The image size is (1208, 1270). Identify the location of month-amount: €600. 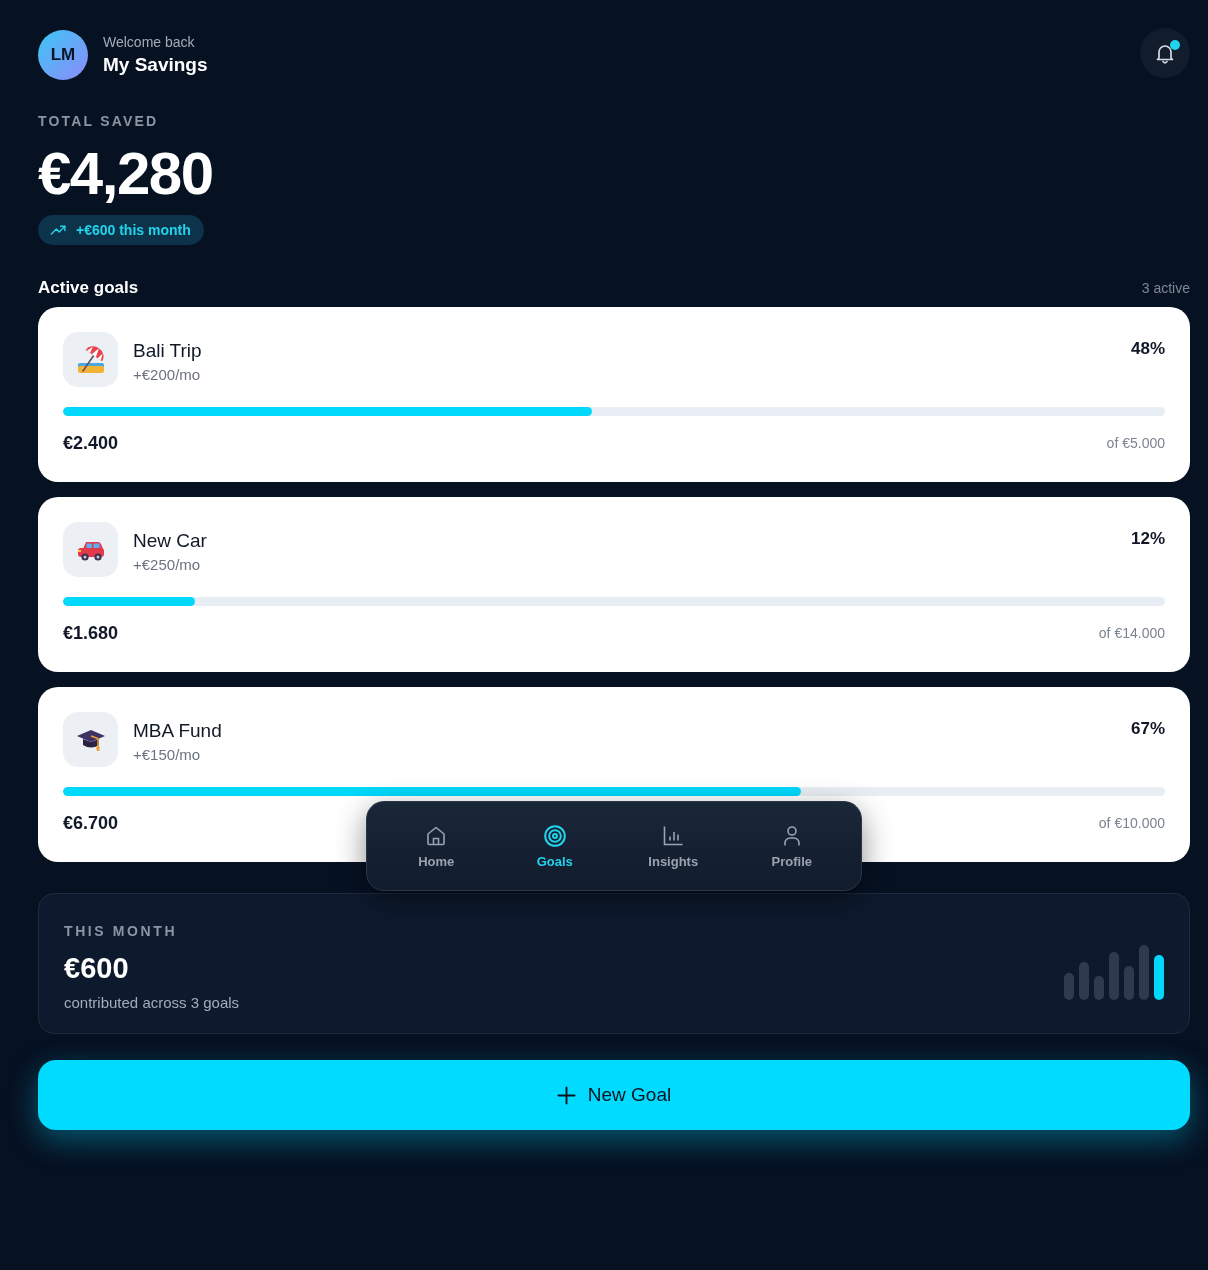
(97, 968).